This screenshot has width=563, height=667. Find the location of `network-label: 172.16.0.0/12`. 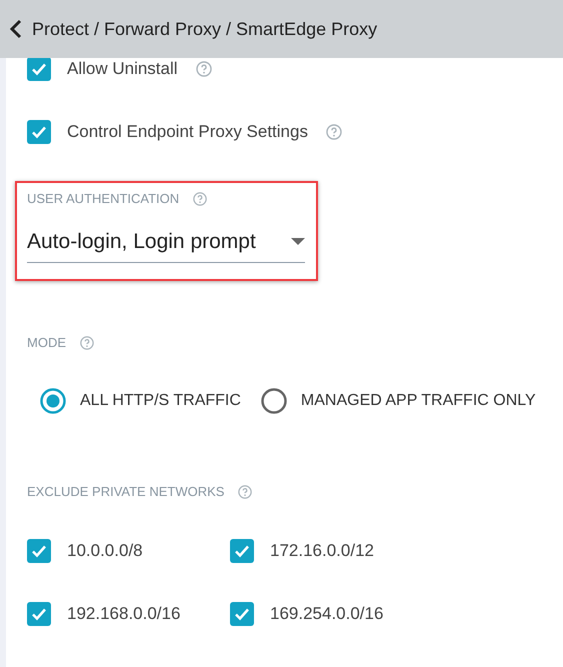

network-label: 172.16.0.0/12 is located at coordinates (322, 551).